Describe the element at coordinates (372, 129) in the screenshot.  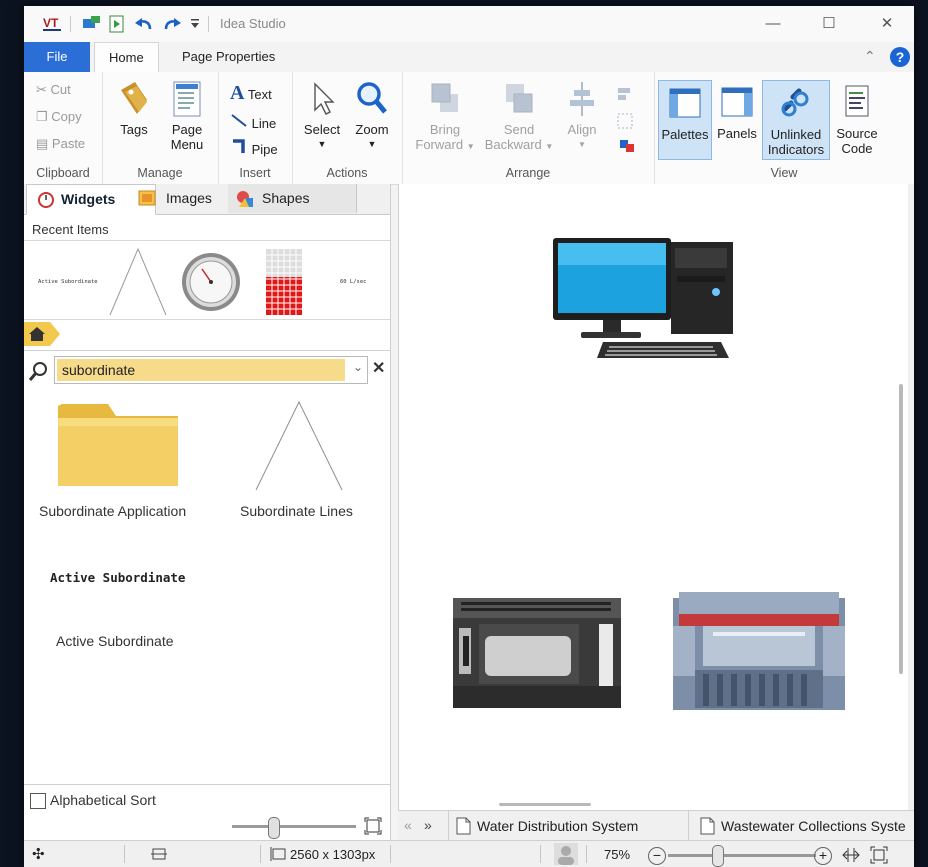
I see `zoom-label: Zoom` at that location.